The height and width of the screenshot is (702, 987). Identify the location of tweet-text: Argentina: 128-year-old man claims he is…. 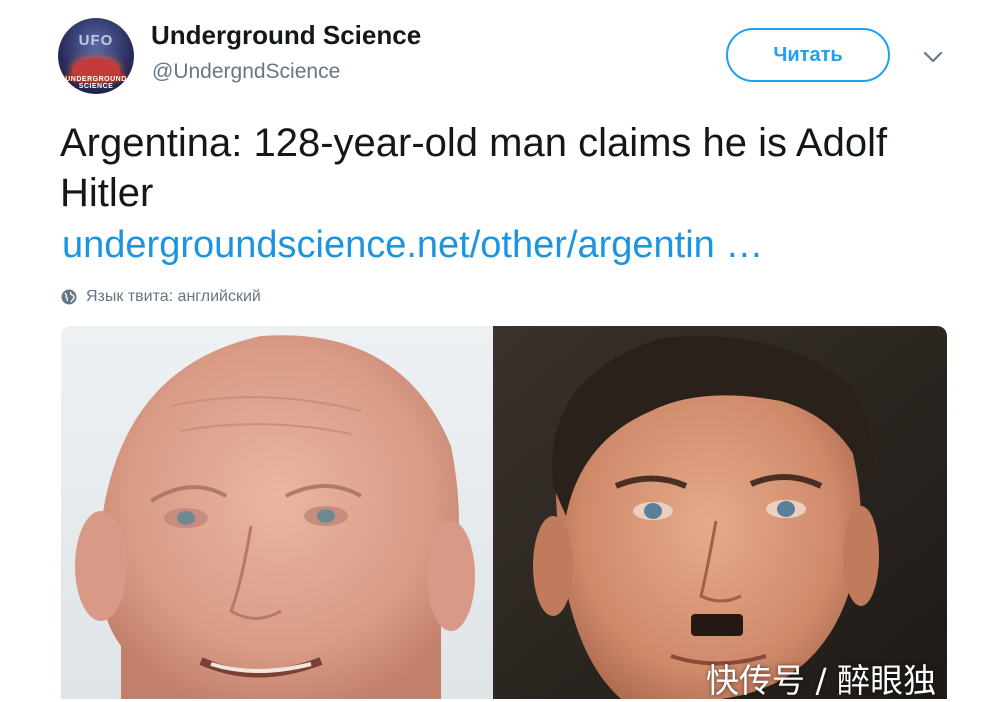
(474, 168).